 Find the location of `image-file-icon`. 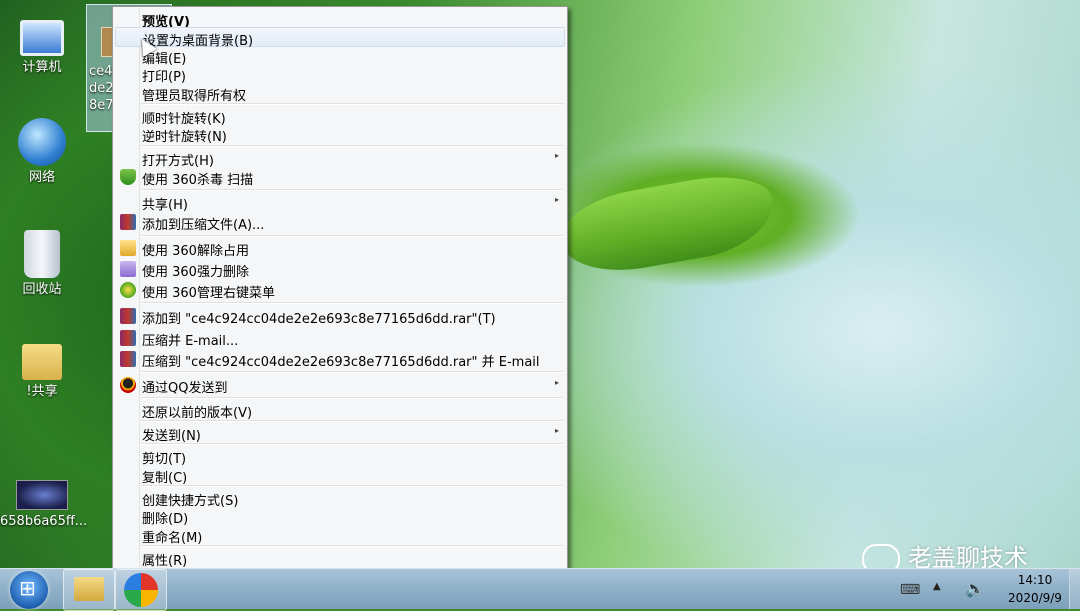

image-file-icon is located at coordinates (42, 495).